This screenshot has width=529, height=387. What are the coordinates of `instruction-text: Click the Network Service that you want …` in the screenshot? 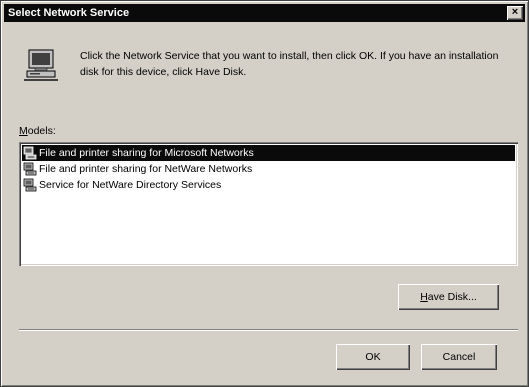 It's located at (289, 64).